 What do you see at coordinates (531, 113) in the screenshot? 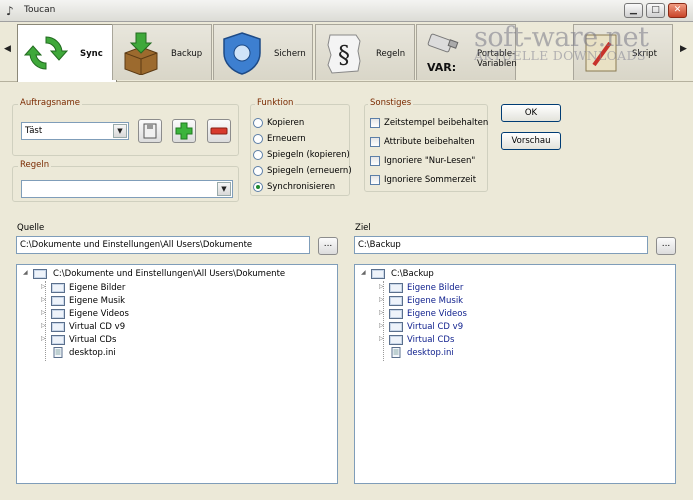
I see `ok-button: OK` at bounding box center [531, 113].